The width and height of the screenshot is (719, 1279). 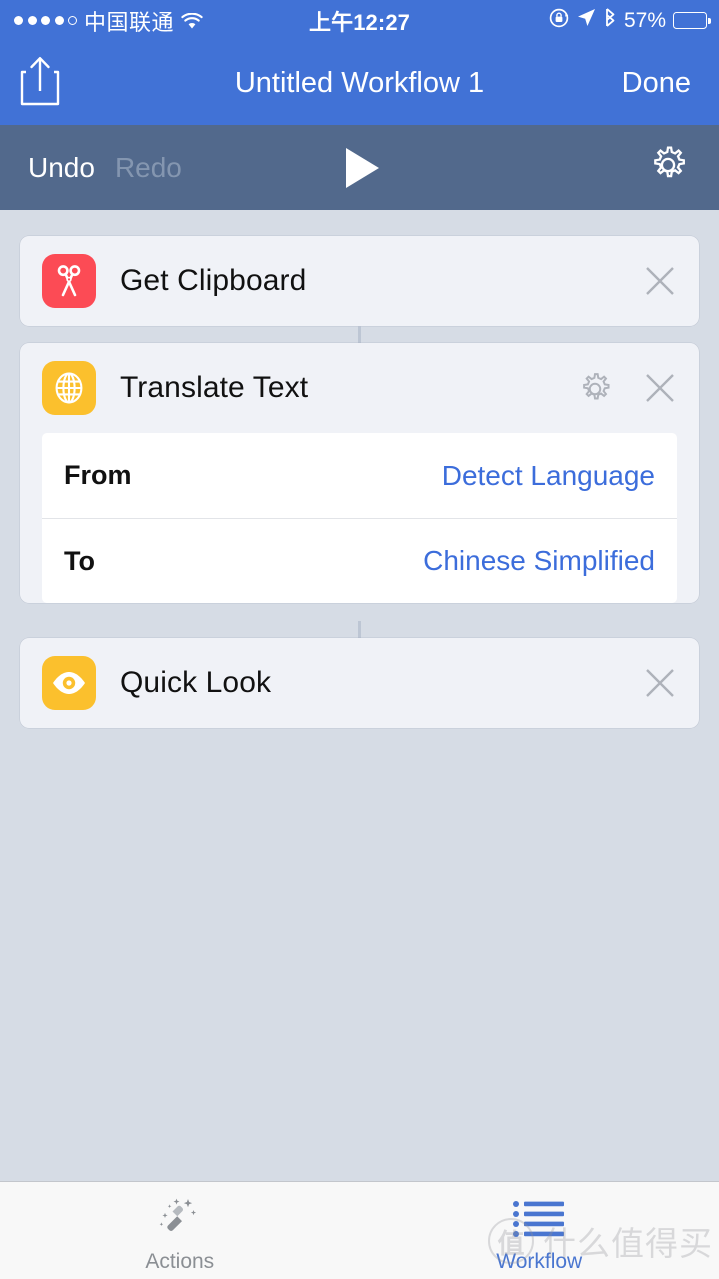 What do you see at coordinates (98, 475) in the screenshot?
I see `parameter-label: From` at bounding box center [98, 475].